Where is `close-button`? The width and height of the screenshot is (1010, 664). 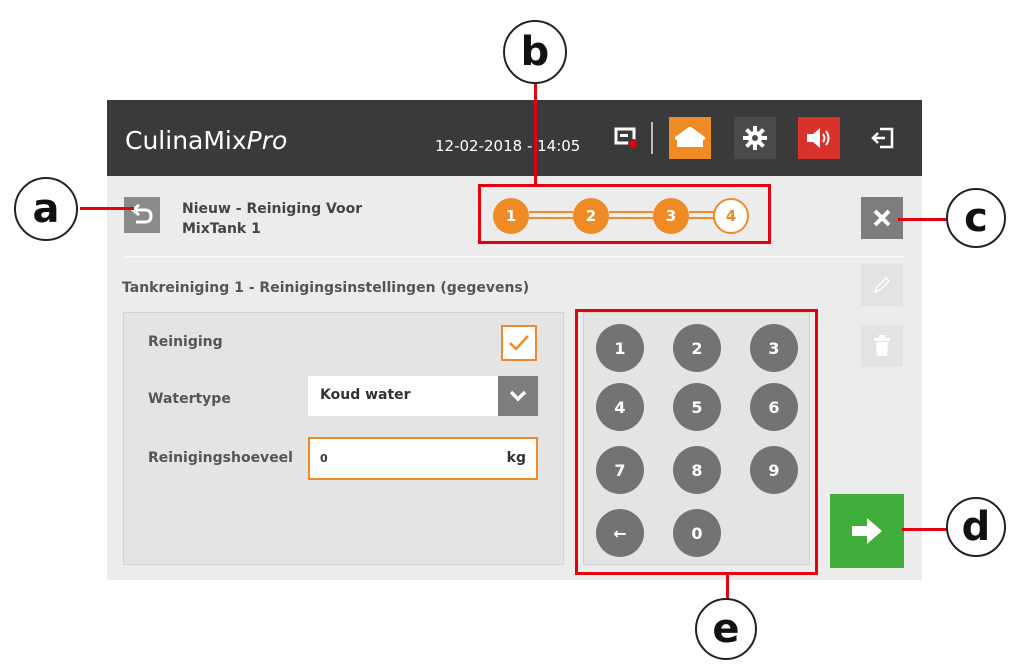 close-button is located at coordinates (882, 218).